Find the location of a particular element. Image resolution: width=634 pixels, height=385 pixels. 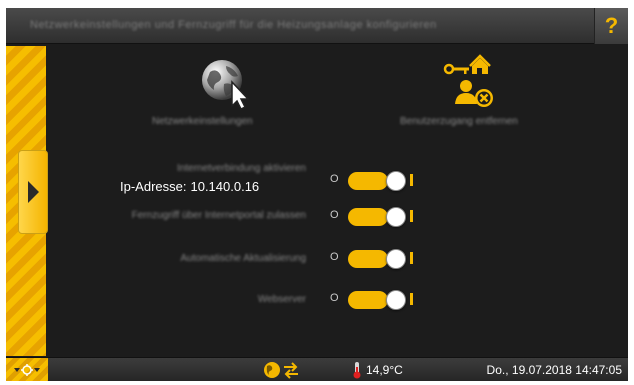

question-mark-icon: ? is located at coordinates (611, 25).